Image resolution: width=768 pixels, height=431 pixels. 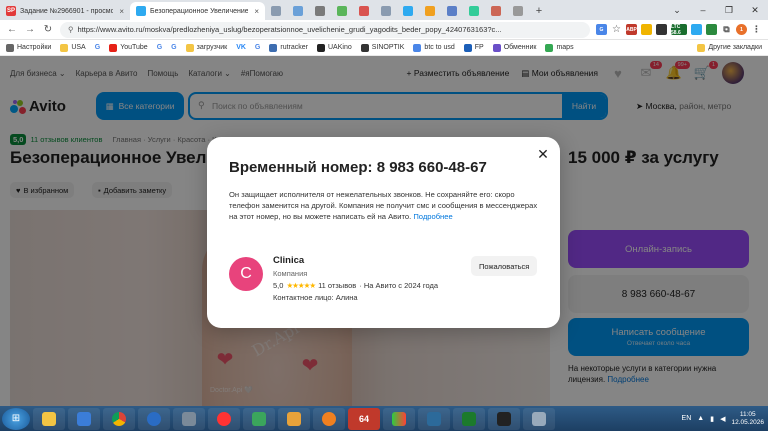 What do you see at coordinates (735, 47) in the screenshot?
I see `bookmark-label: Другие закладки` at bounding box center [735, 47].